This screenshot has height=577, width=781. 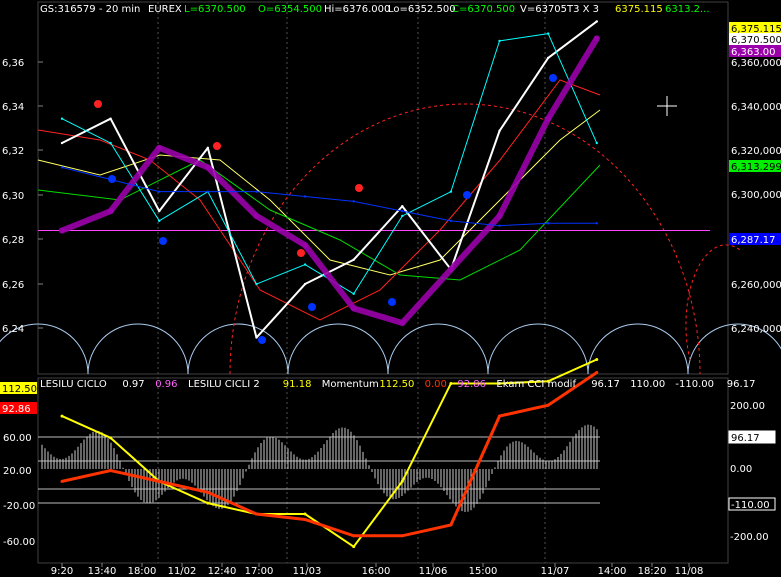 I want to click on header-study: T3 X 3, so click(x=582, y=9).